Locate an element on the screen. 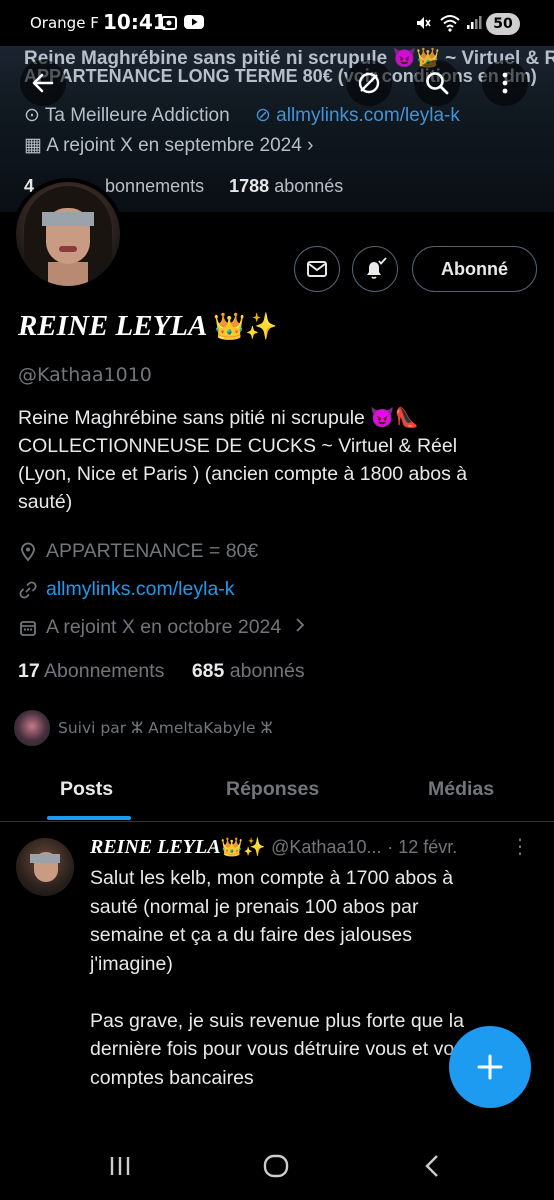  followers-link: 685 abonnés is located at coordinates (248, 671).